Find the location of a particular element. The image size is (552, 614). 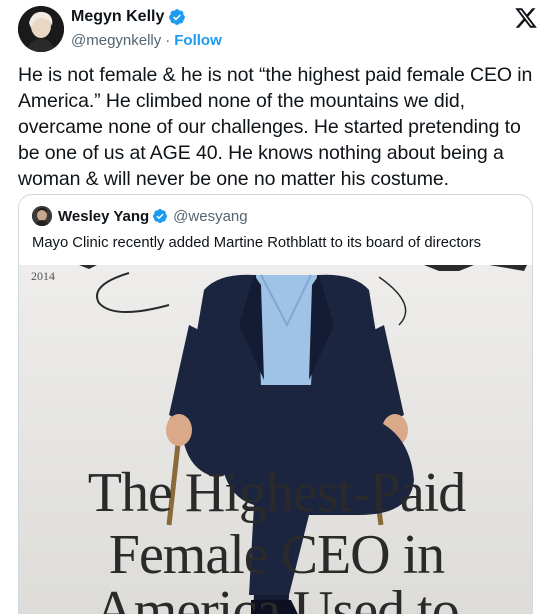

quoted-tweet-header: Wesley Yang @wesyang is located at coordinates (140, 216).